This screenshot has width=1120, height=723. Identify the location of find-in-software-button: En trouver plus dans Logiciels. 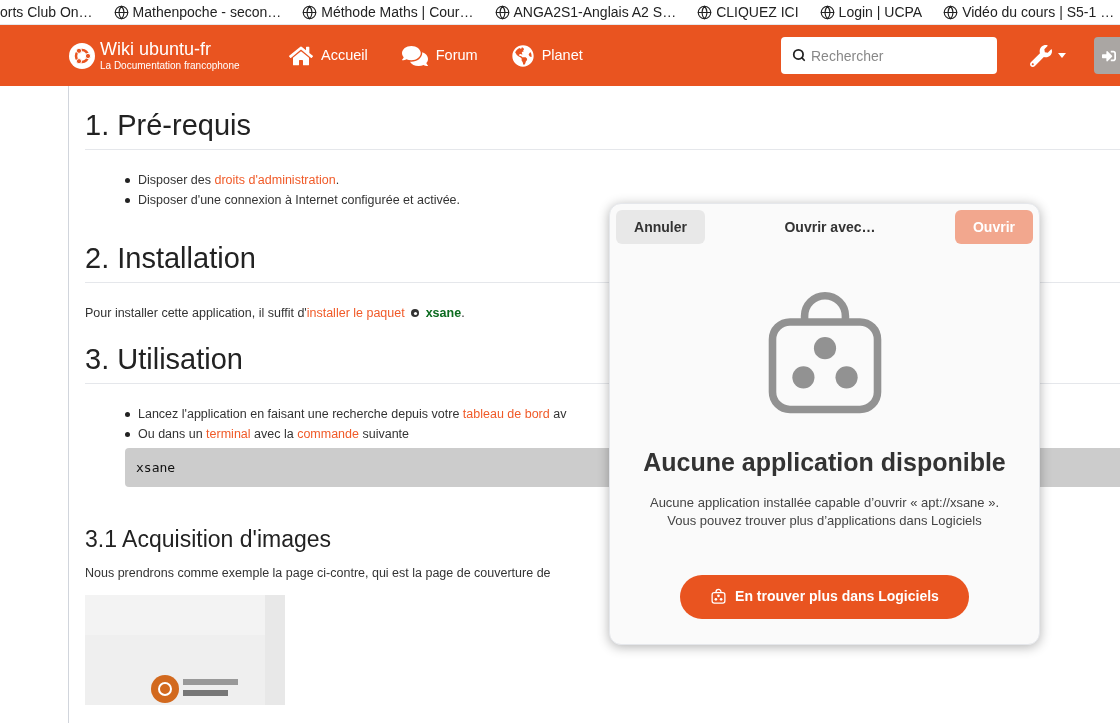
(824, 596).